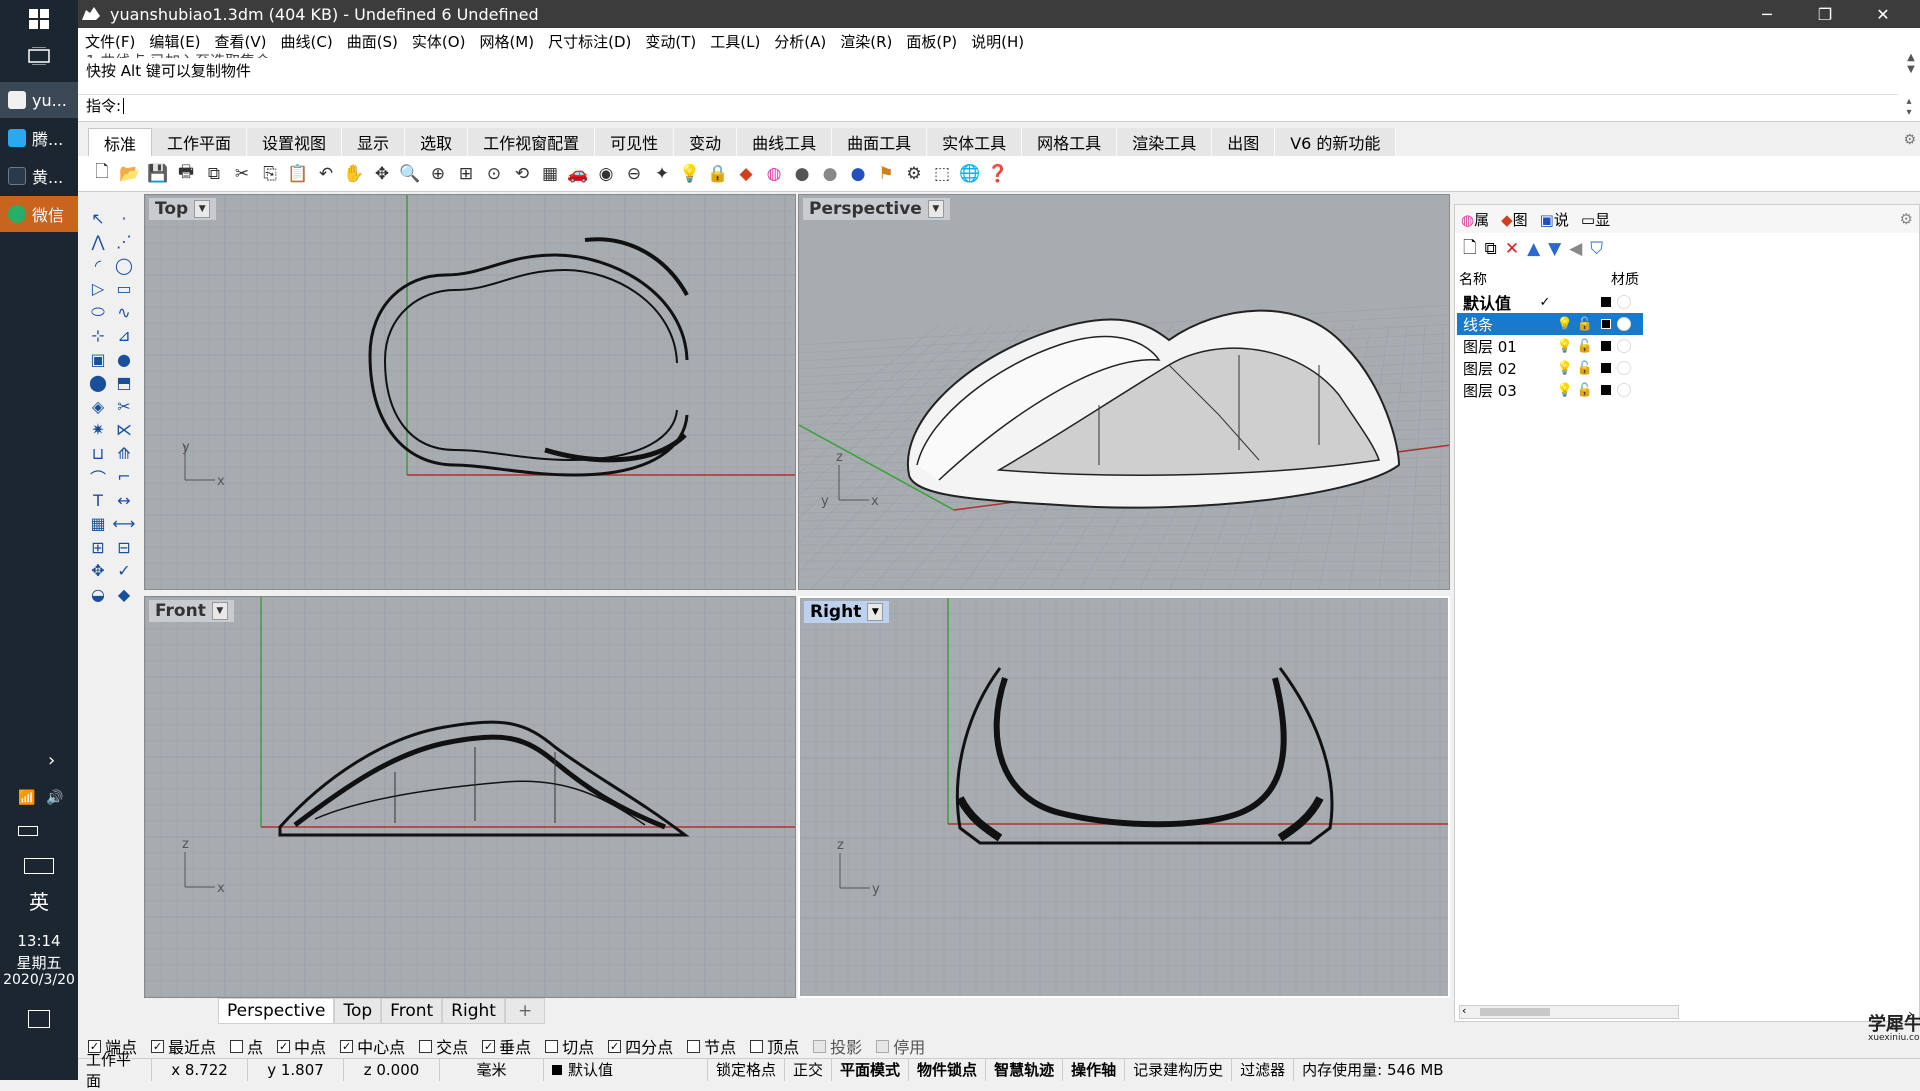  What do you see at coordinates (39, 19) in the screenshot?
I see `windows-start-icon` at bounding box center [39, 19].